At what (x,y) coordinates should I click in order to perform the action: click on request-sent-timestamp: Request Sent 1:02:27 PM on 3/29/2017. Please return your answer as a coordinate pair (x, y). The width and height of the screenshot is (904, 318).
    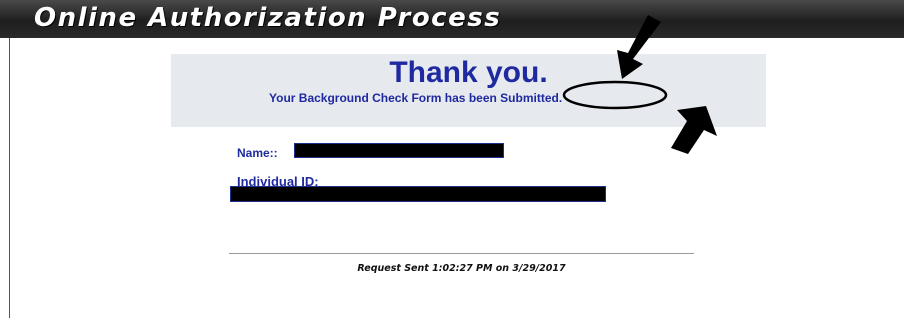
    Looking at the image, I should click on (461, 268).